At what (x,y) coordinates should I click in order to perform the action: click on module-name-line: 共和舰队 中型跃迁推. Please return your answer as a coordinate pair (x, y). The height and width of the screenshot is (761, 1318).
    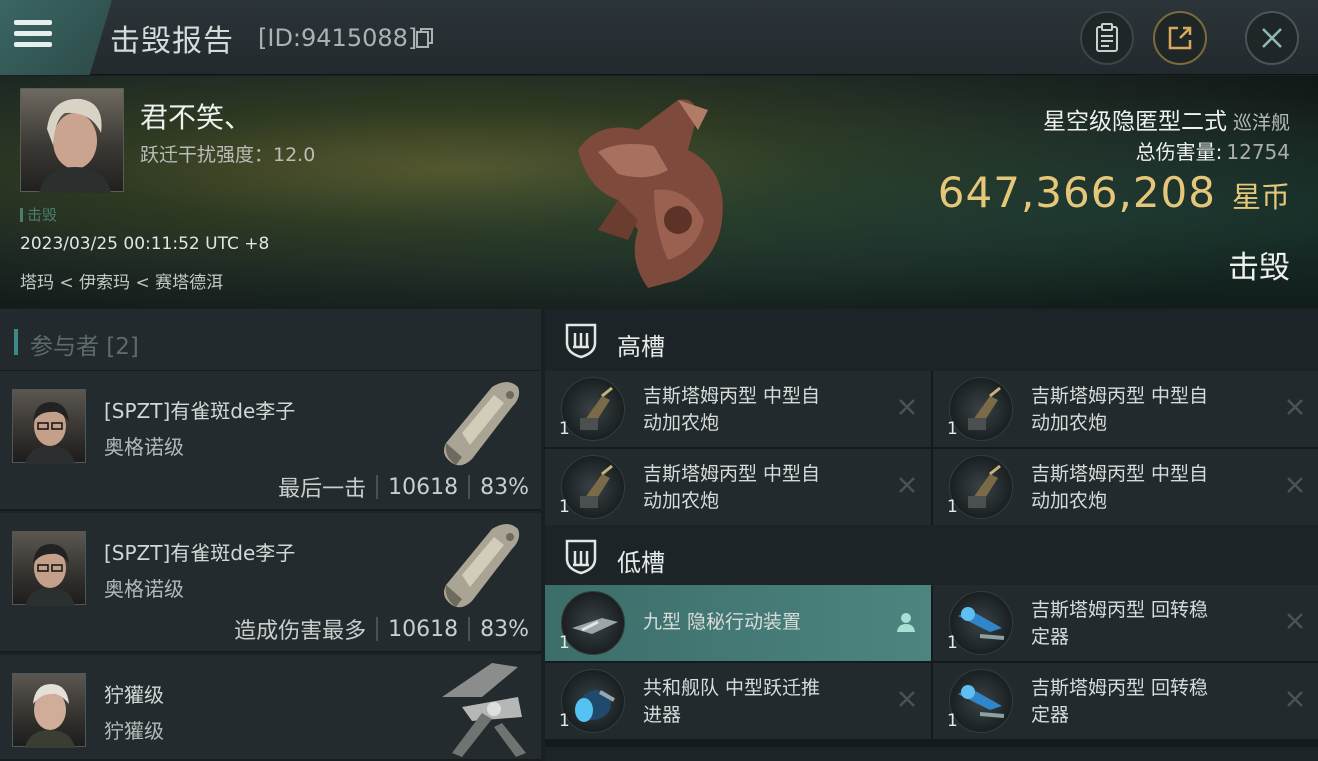
    Looking at the image, I should click on (732, 688).